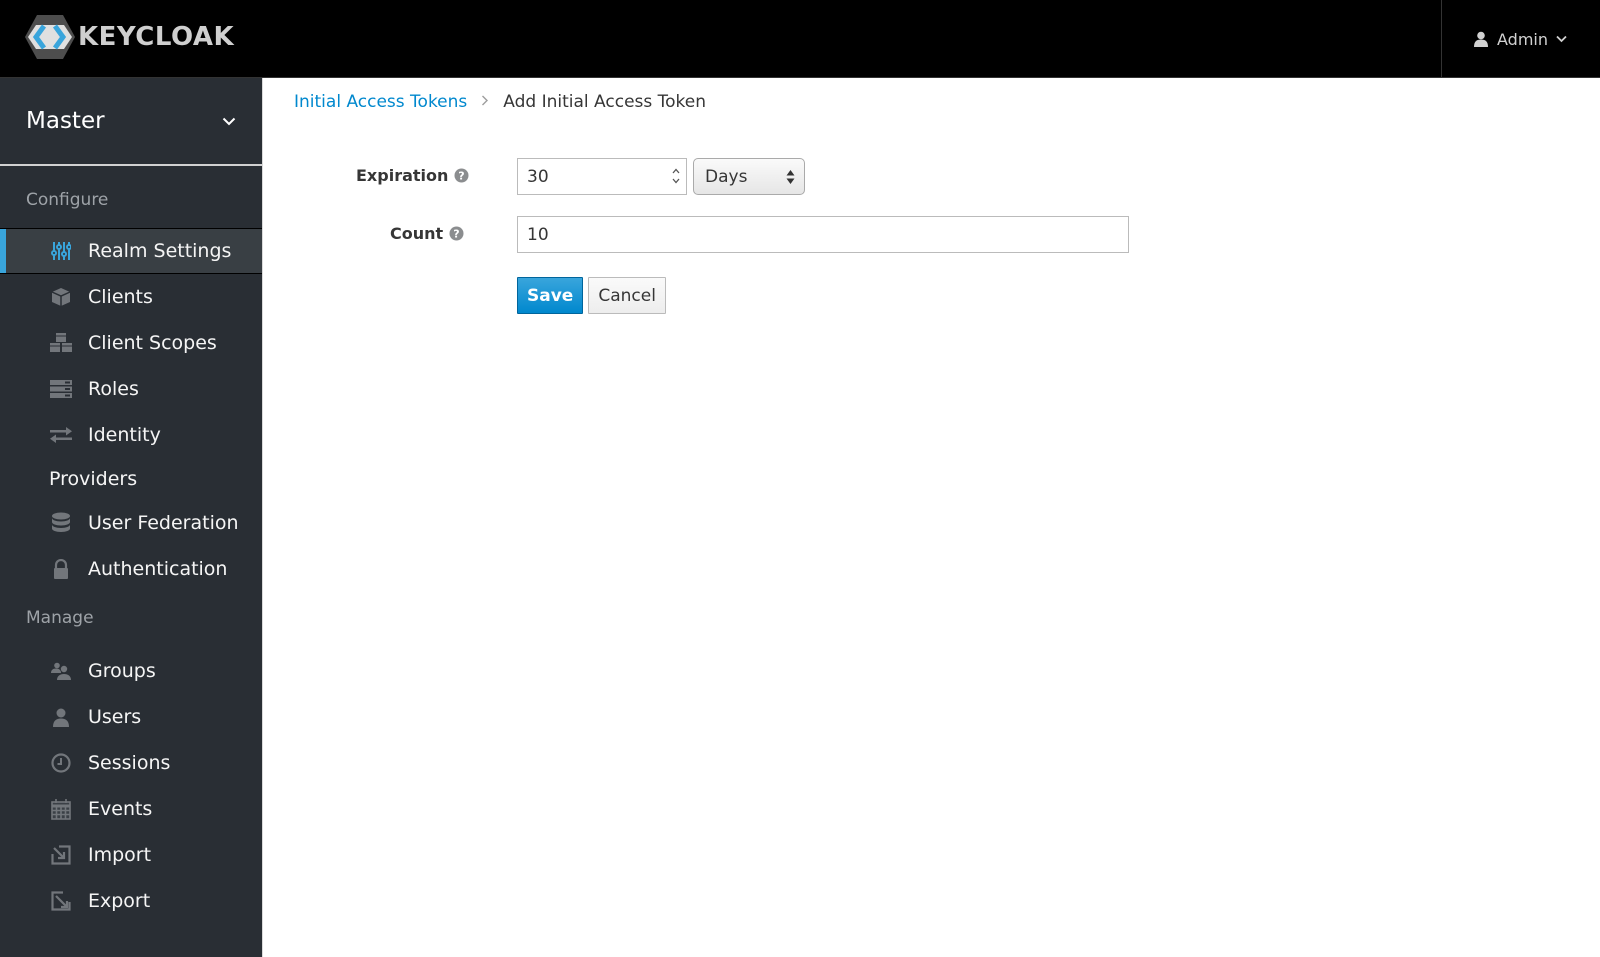 The width and height of the screenshot is (1600, 957). What do you see at coordinates (61, 297) in the screenshot?
I see `cube-icon` at bounding box center [61, 297].